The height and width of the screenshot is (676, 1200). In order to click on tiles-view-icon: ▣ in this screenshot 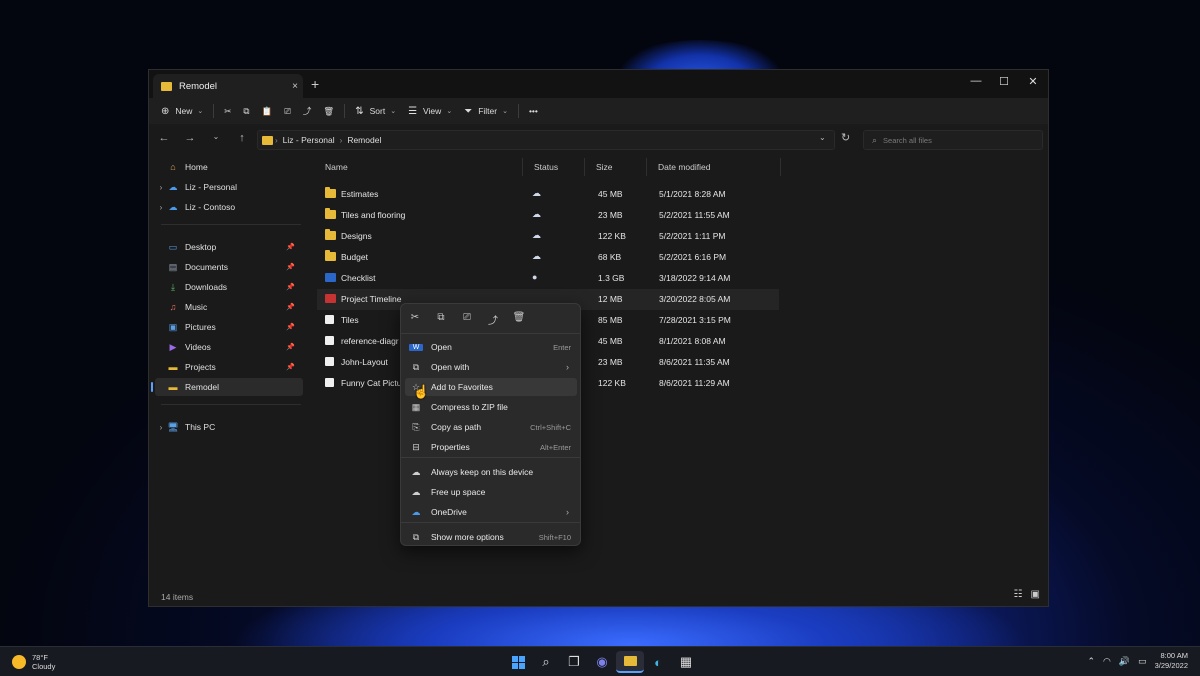, I will do `click(1035, 594)`.